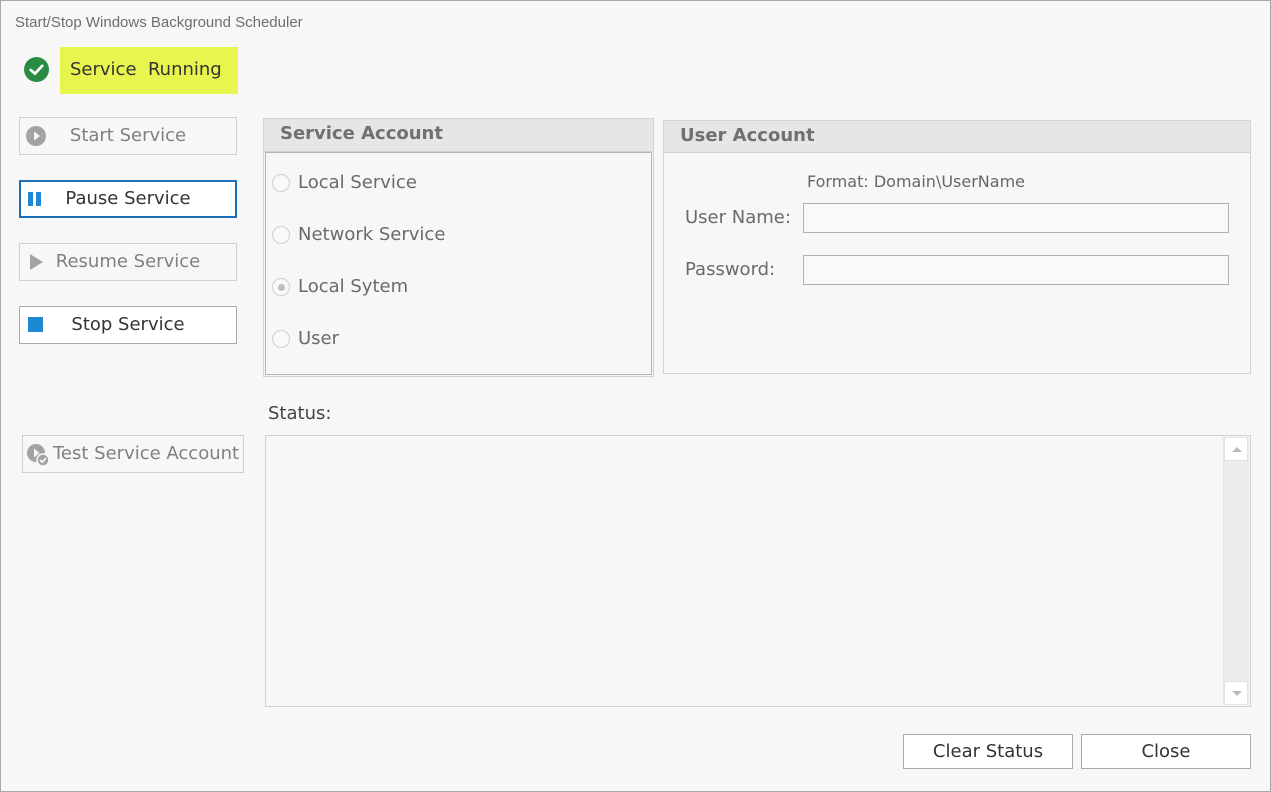 The image size is (1271, 792). I want to click on close-label: Close, so click(1166, 751).